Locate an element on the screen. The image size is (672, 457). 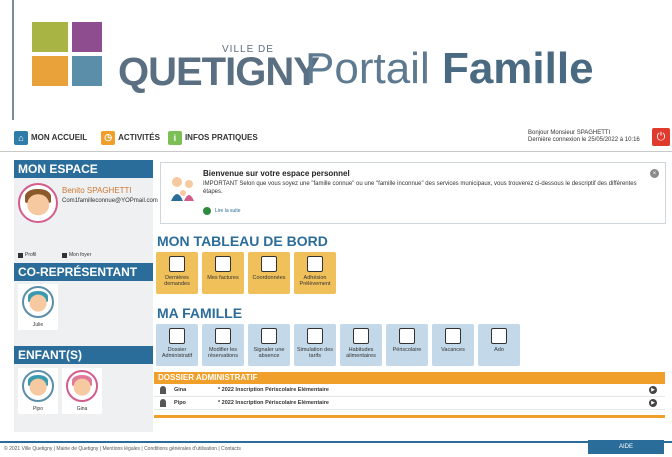
row-child: Pipo is located at coordinates (180, 403).